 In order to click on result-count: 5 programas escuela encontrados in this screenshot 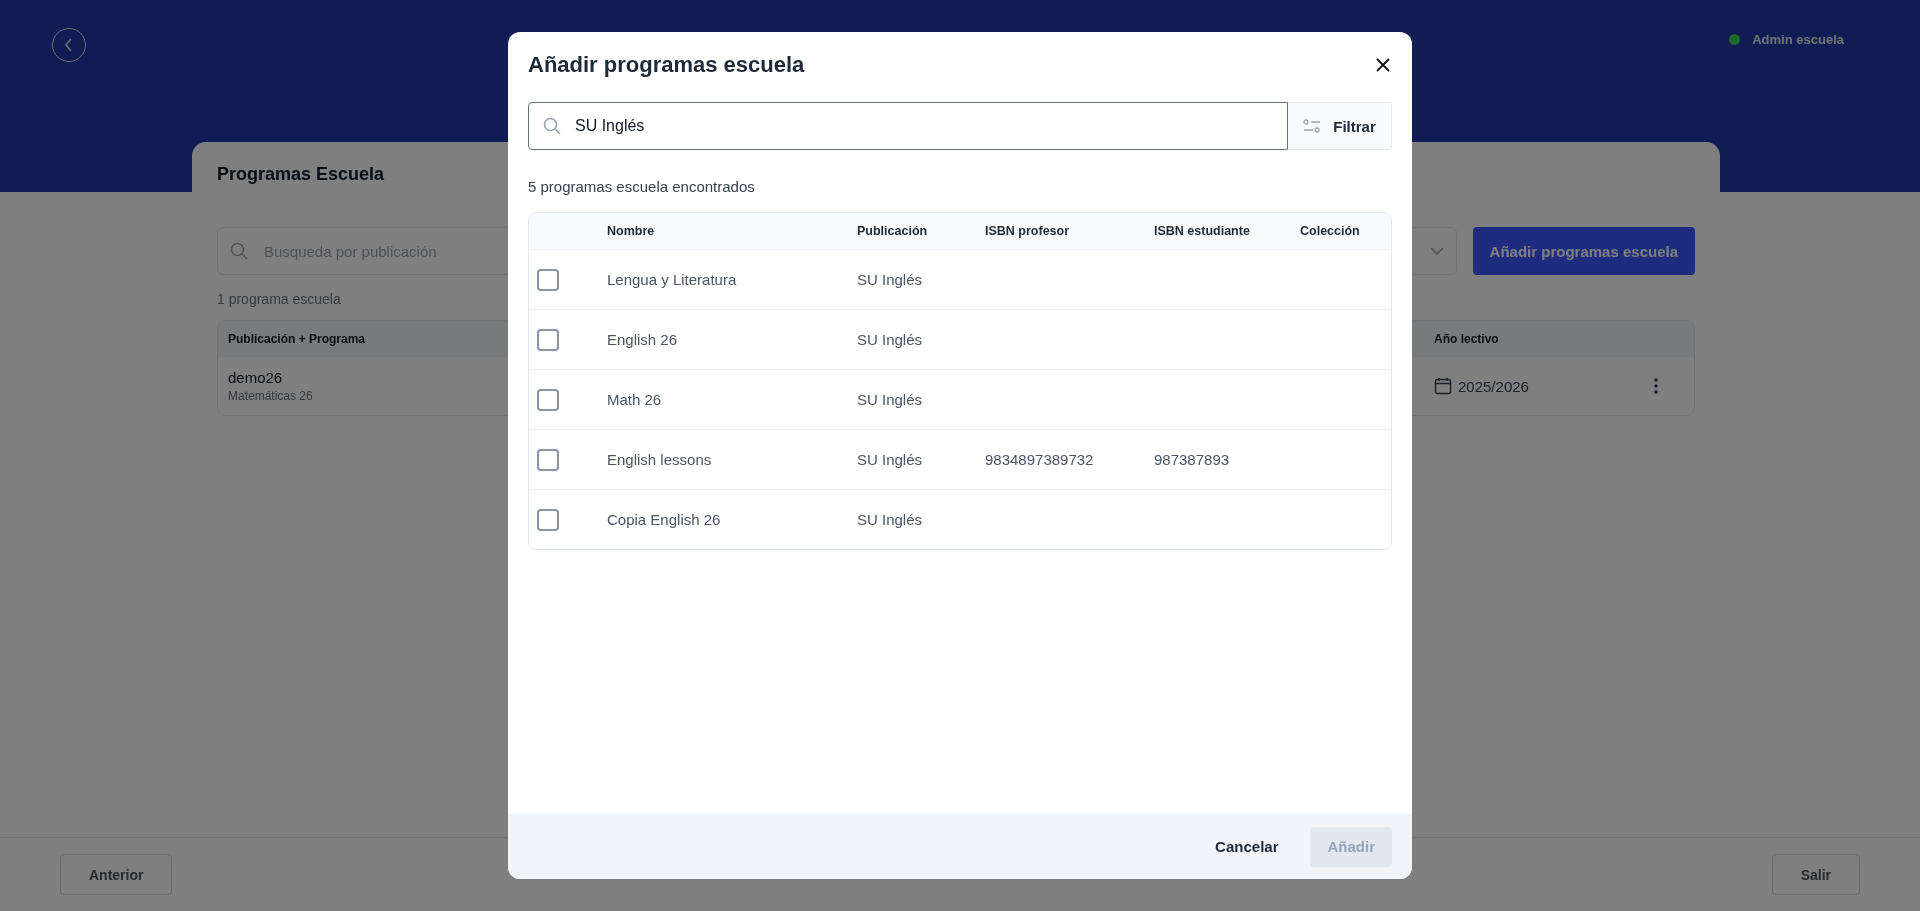, I will do `click(642, 186)`.